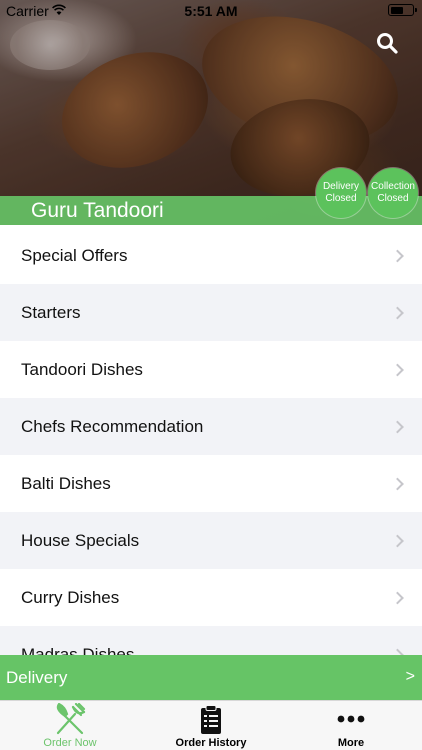 This screenshot has height=750, width=422. What do you see at coordinates (70, 743) in the screenshot?
I see `tab-label: Order Now` at bounding box center [70, 743].